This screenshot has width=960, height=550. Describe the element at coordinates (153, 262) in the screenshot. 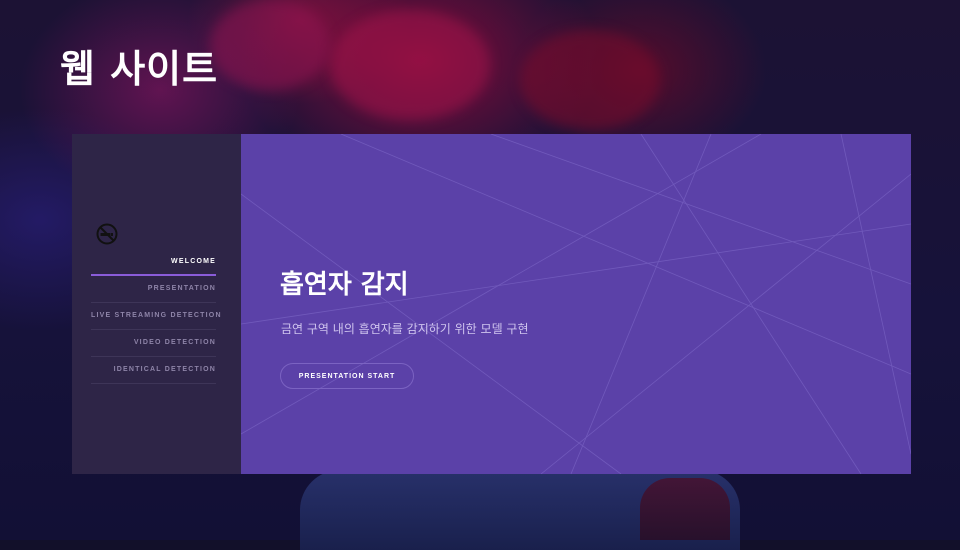

I see `sidebar-item-welcome: WELCOME` at that location.